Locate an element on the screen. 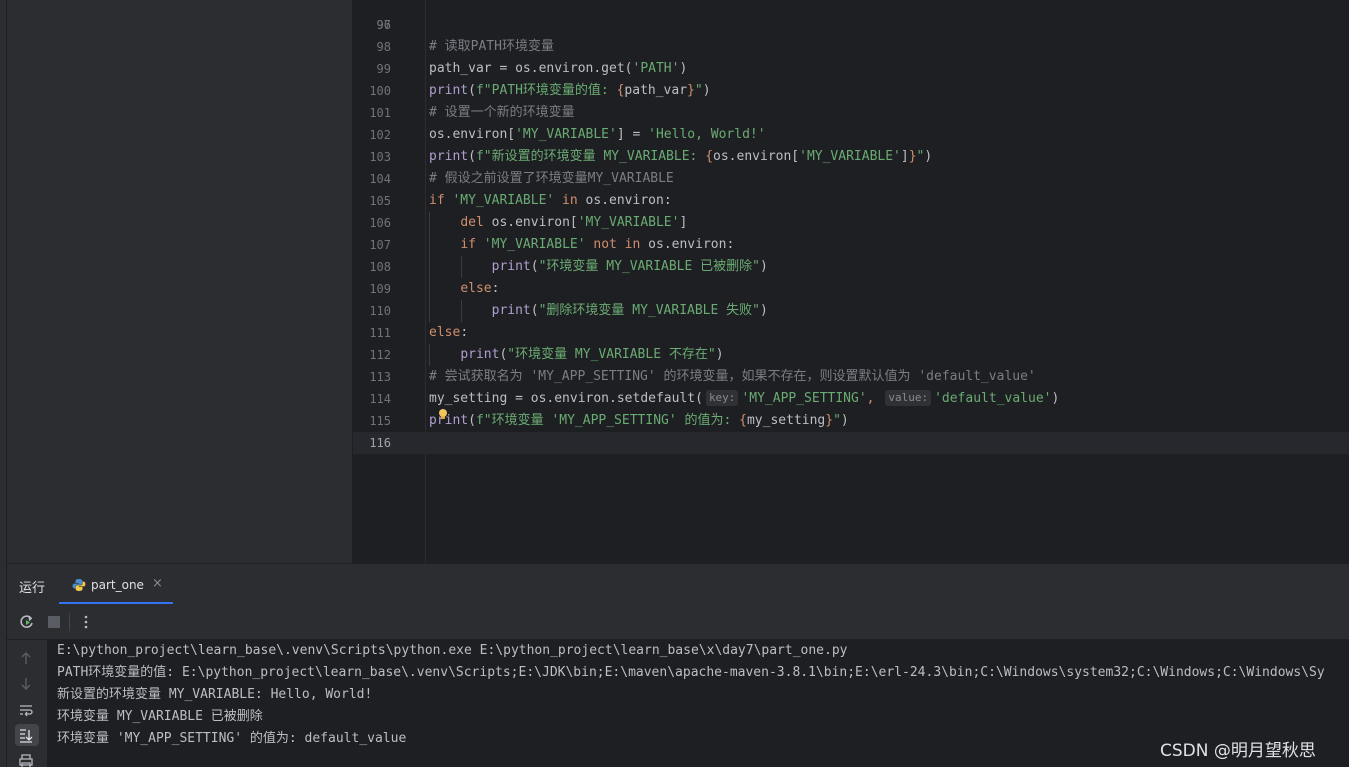  arrow-down-icon is located at coordinates (26, 684).